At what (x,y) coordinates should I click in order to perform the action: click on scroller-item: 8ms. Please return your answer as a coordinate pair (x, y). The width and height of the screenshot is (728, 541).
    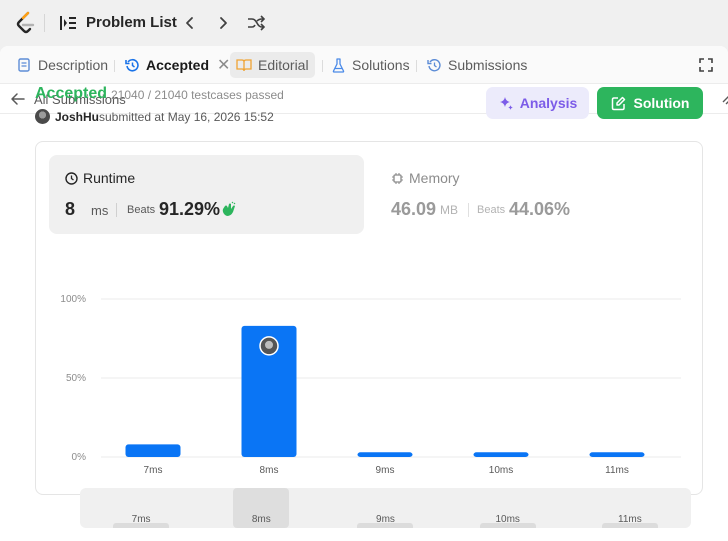
    Looking at the image, I should click on (261, 508).